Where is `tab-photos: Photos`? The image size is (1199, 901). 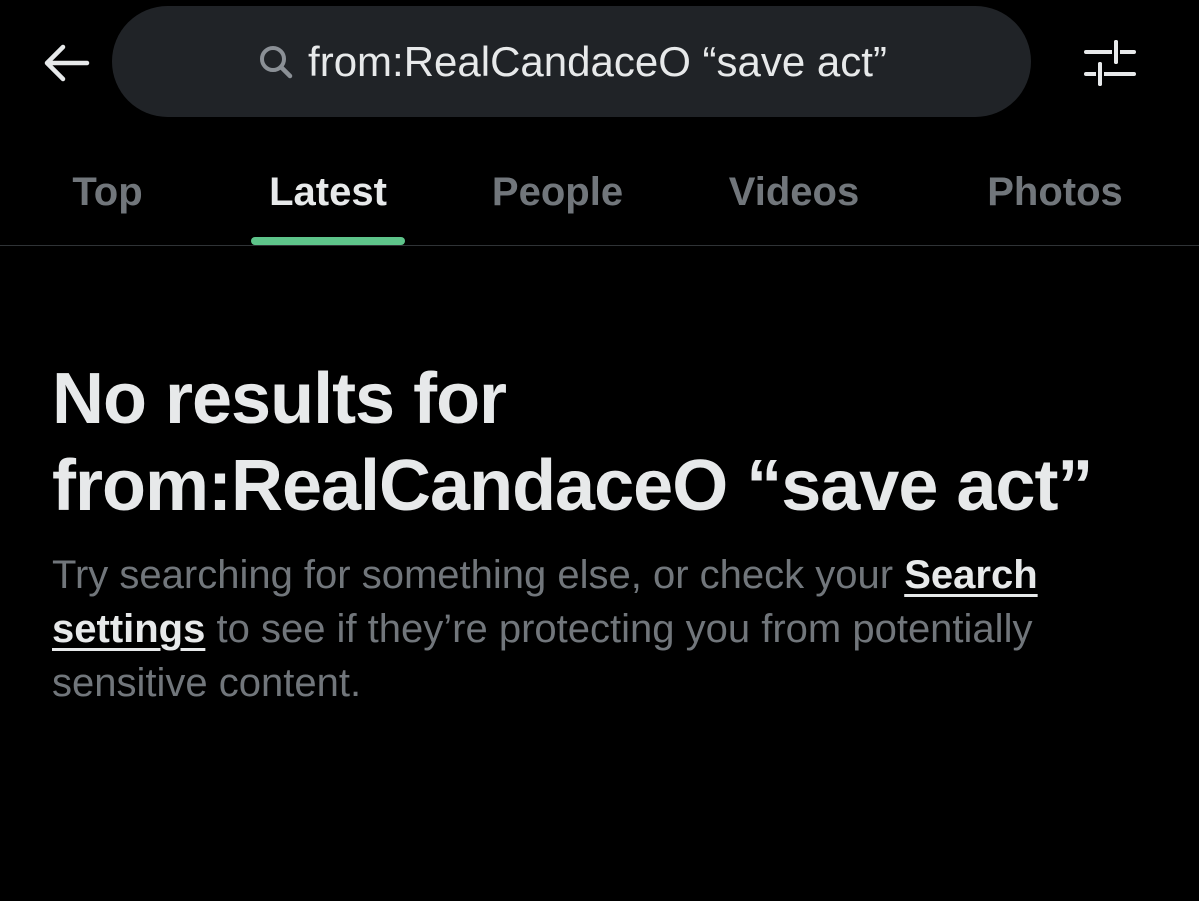
tab-photos: Photos is located at coordinates (1055, 192).